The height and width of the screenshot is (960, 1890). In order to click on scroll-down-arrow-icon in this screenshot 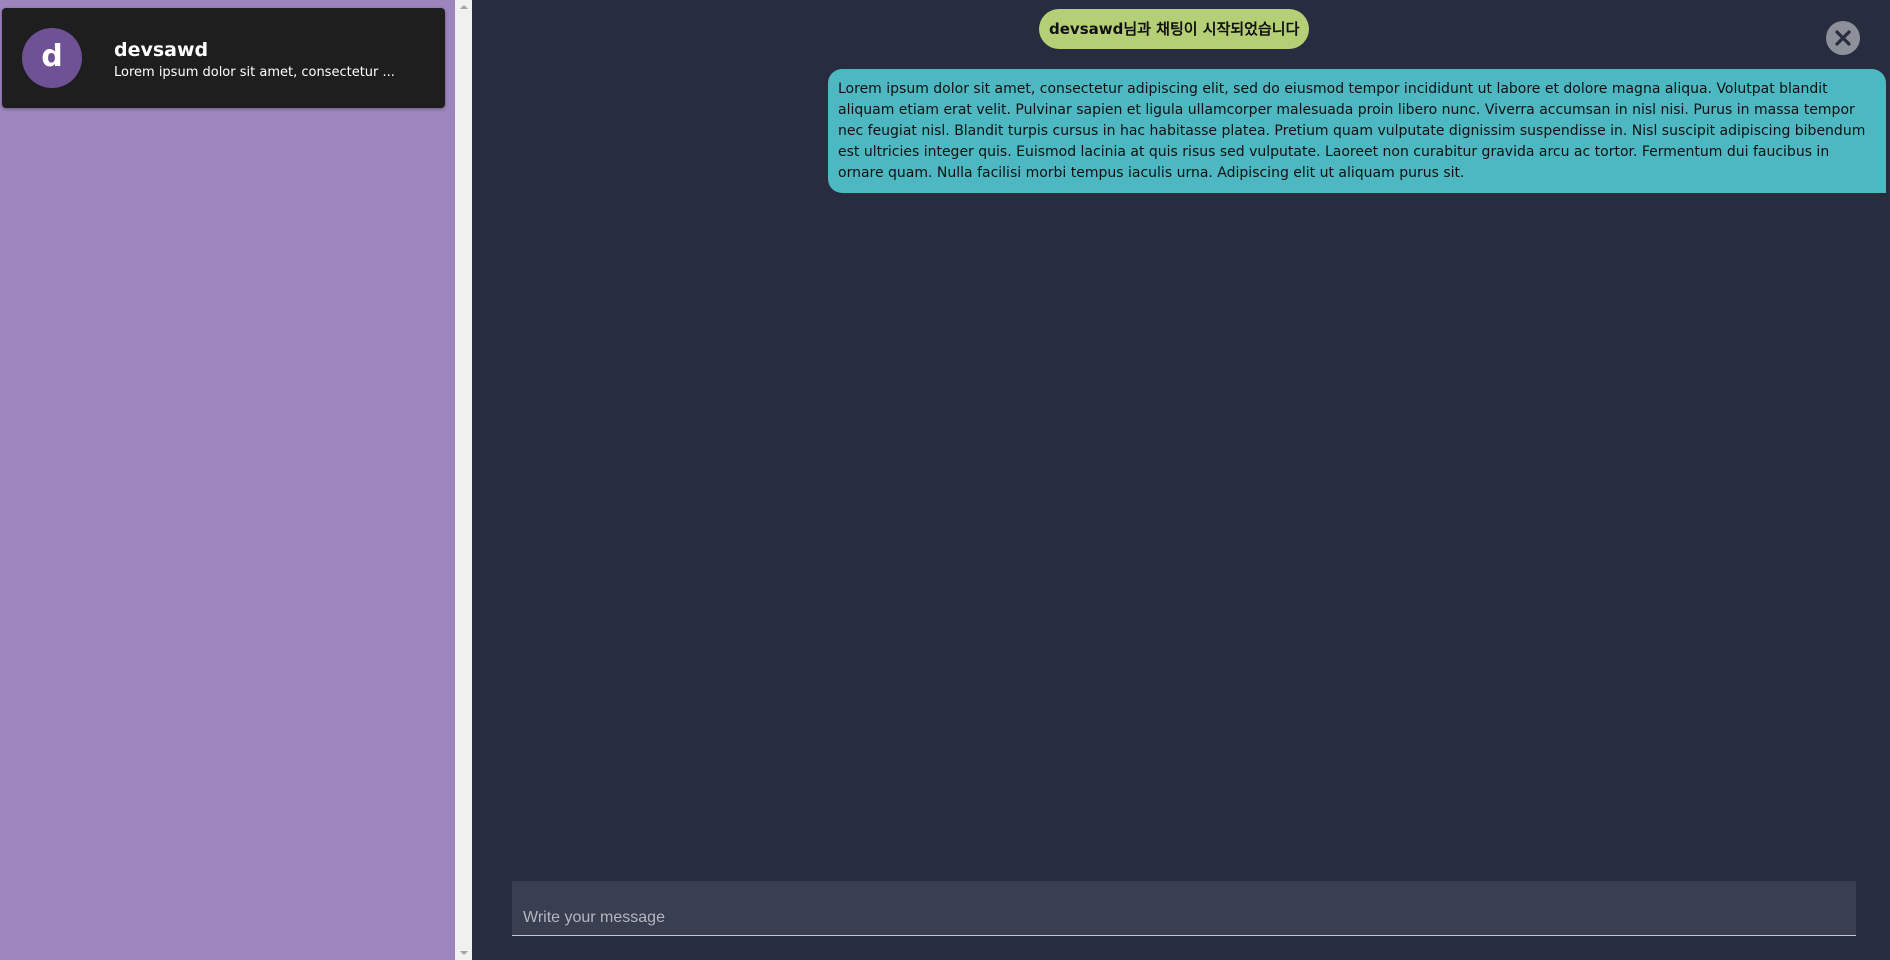, I will do `click(464, 953)`.